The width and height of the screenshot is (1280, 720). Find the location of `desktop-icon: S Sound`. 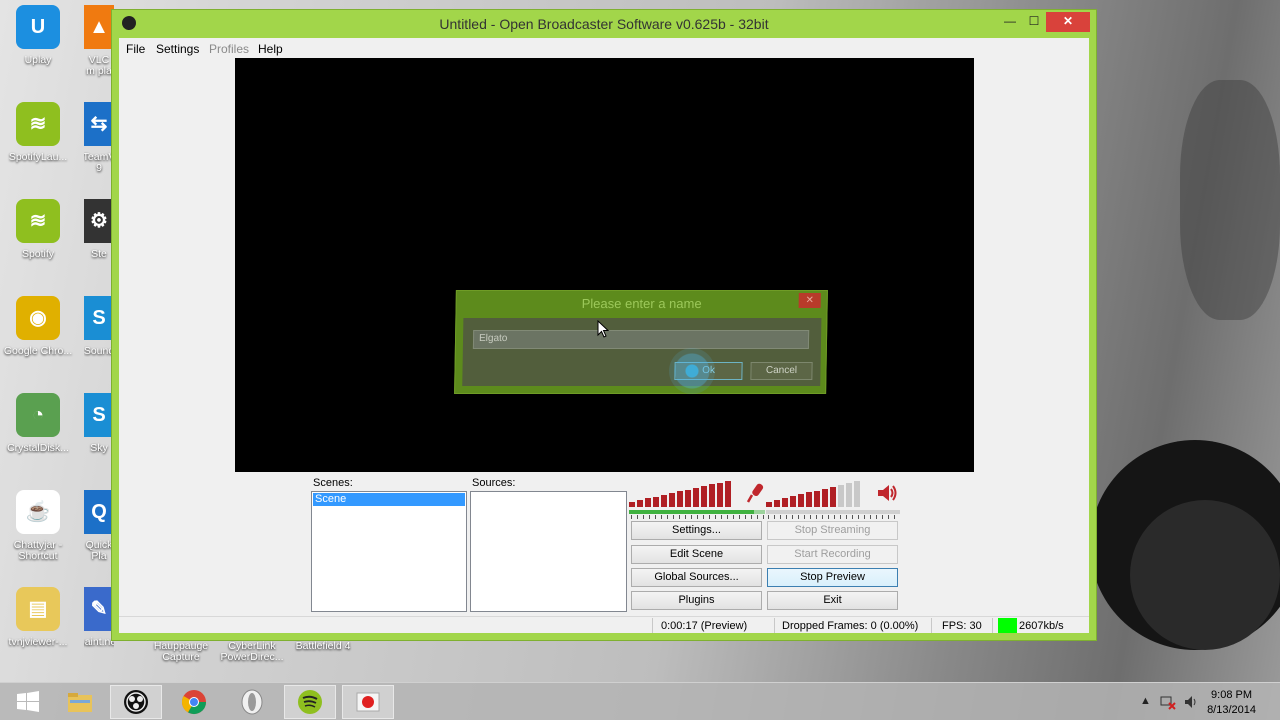

desktop-icon: S Sound is located at coordinates (99, 341).